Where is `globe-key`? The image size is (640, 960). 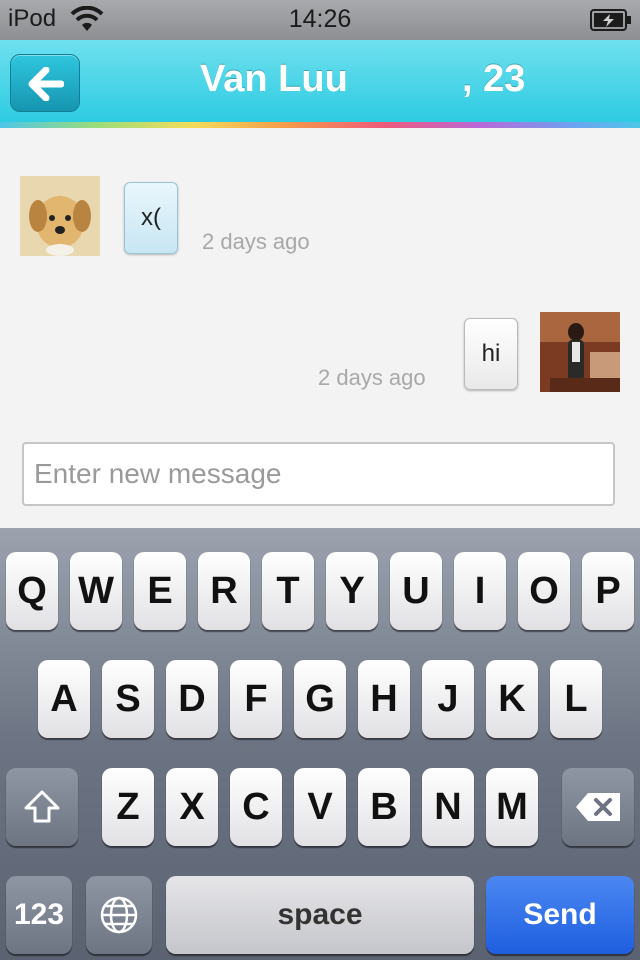 globe-key is located at coordinates (119, 915).